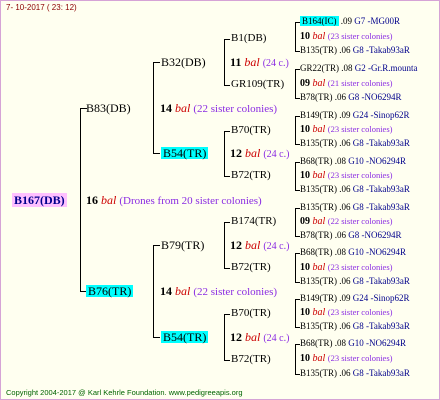  I want to click on gen2-drone-info-4: 12 bal (24 c.), so click(259, 337).